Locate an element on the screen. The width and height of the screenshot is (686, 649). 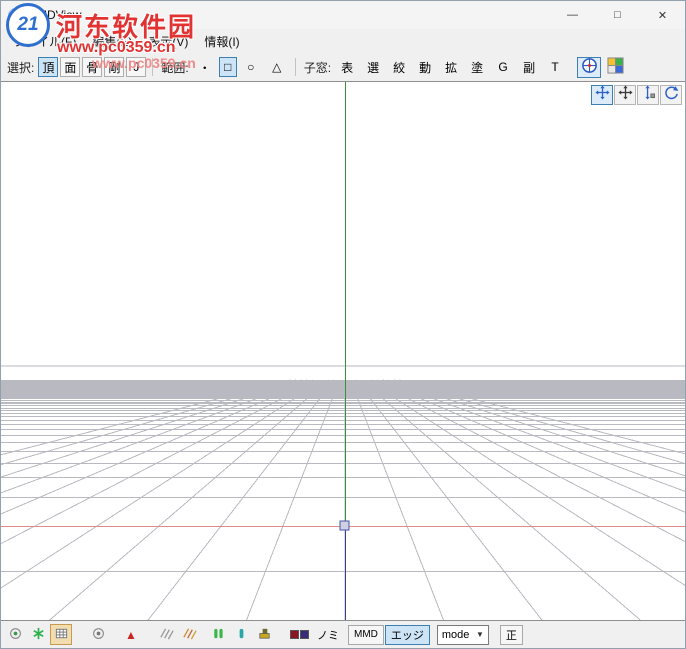
green-bars-icon is located at coordinates (218, 635).